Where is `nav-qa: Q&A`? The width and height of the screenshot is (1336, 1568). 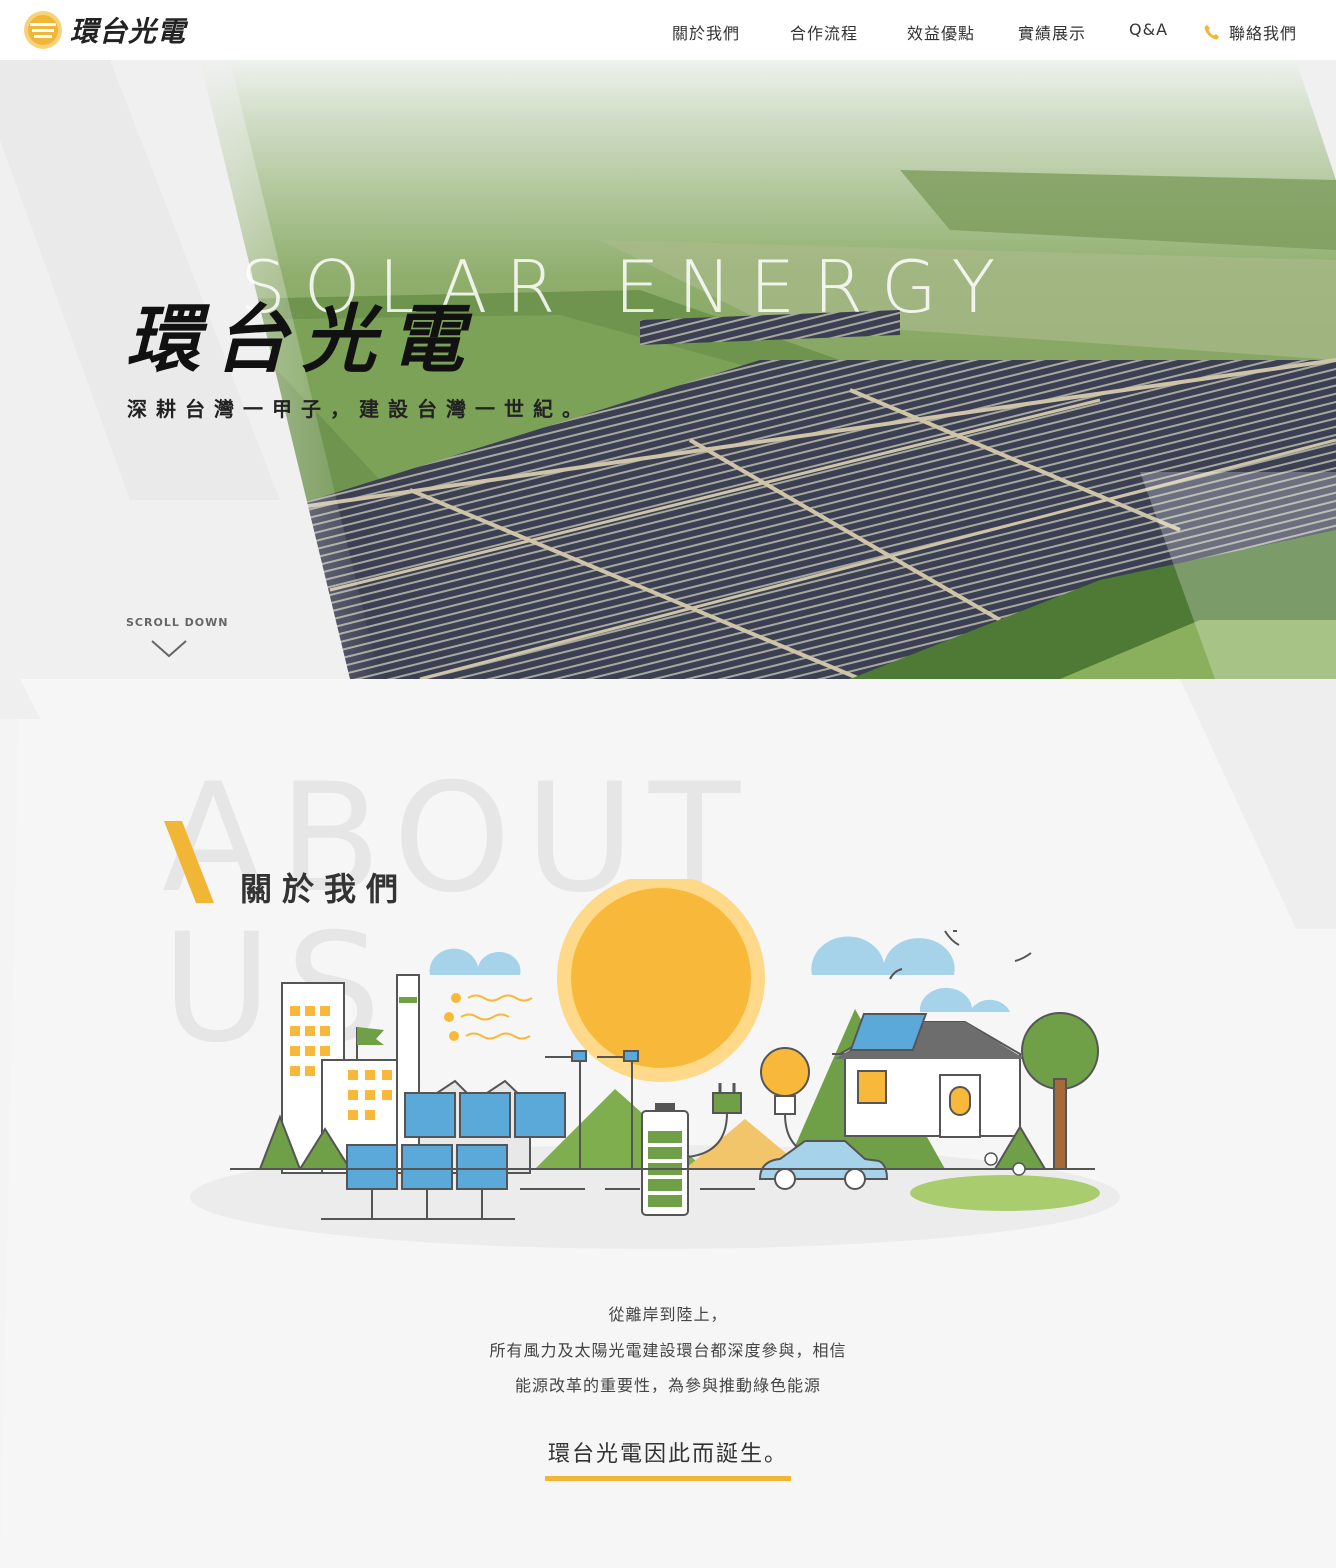
nav-qa: Q&A is located at coordinates (1148, 29).